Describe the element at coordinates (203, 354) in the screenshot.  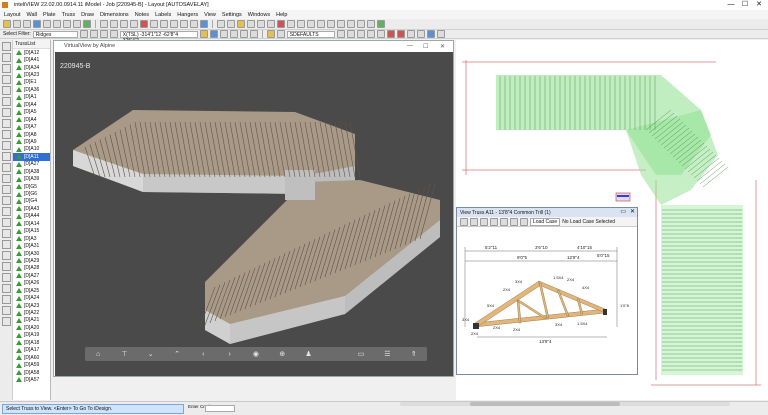
I see `chevron-left-icon: ‹` at that location.